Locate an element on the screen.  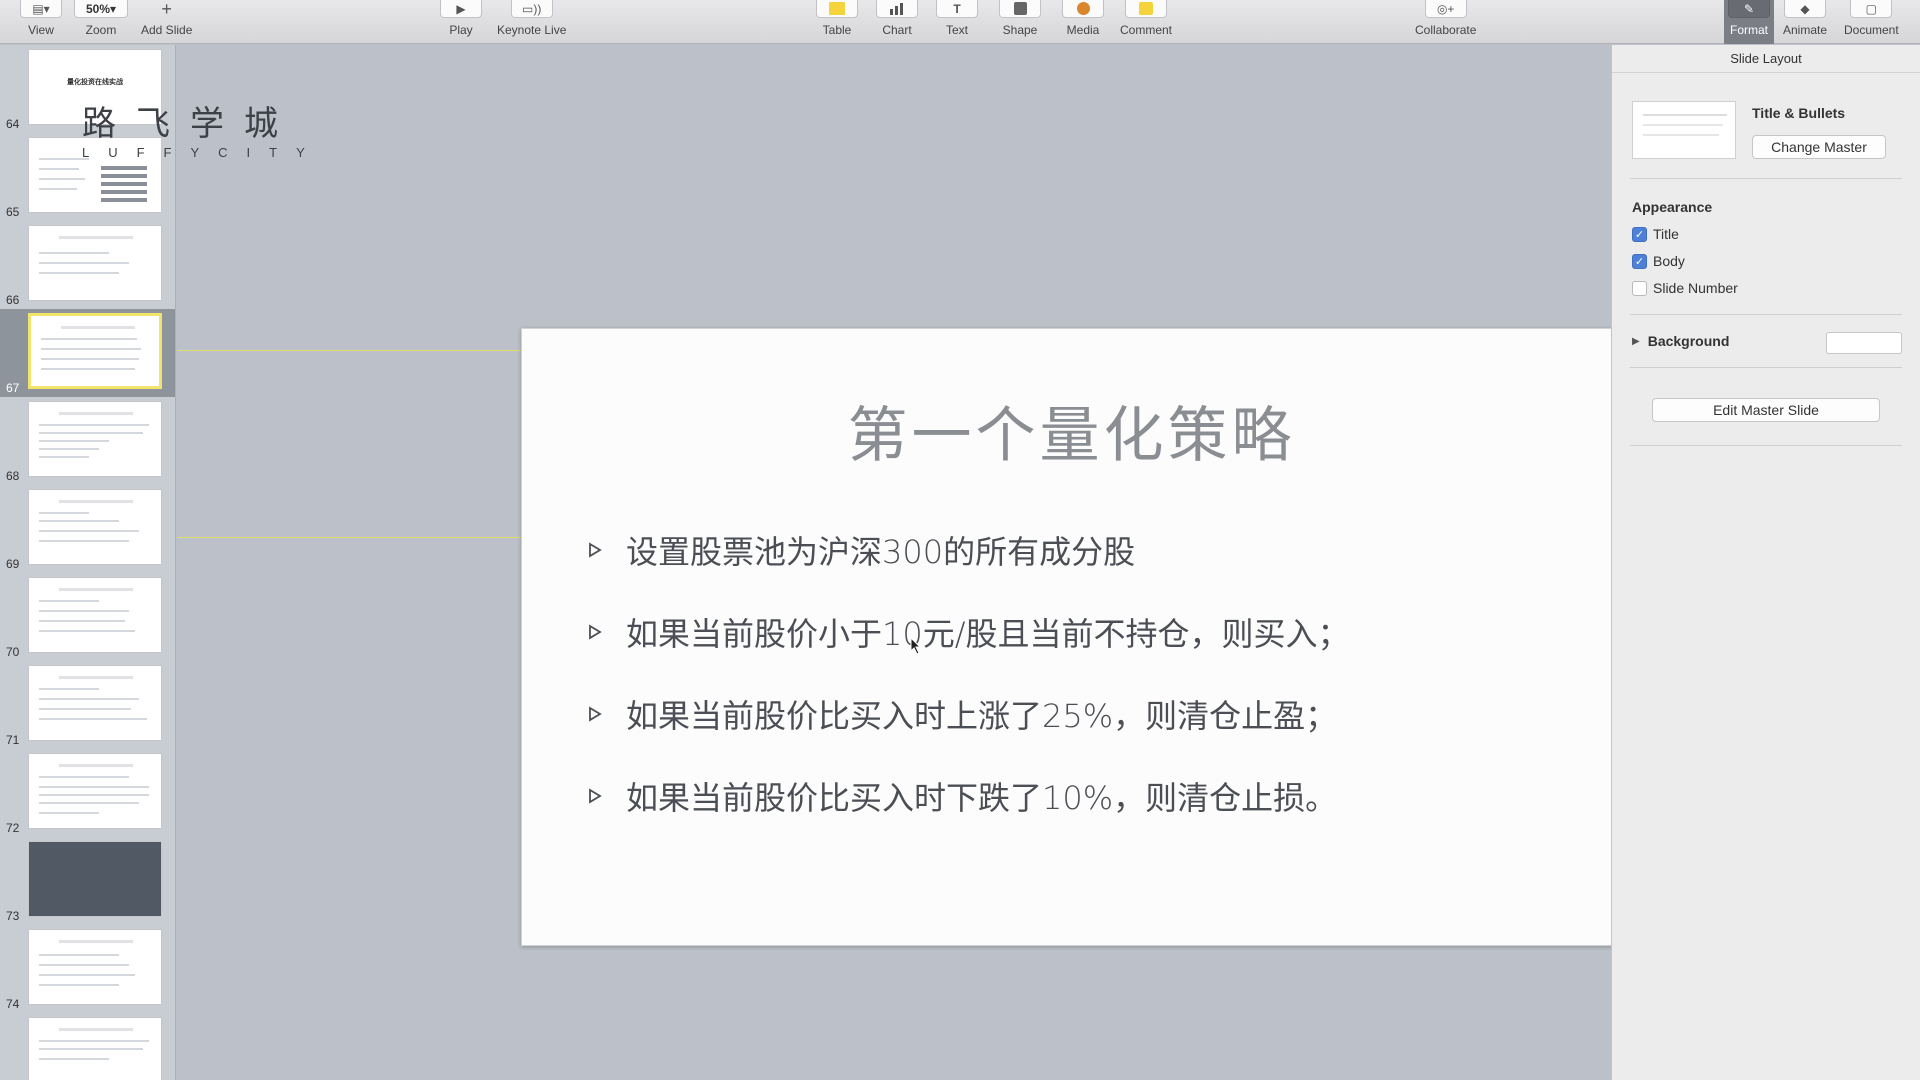
slide-thumbnail-75: 75 is located at coordinates (87, 1046).